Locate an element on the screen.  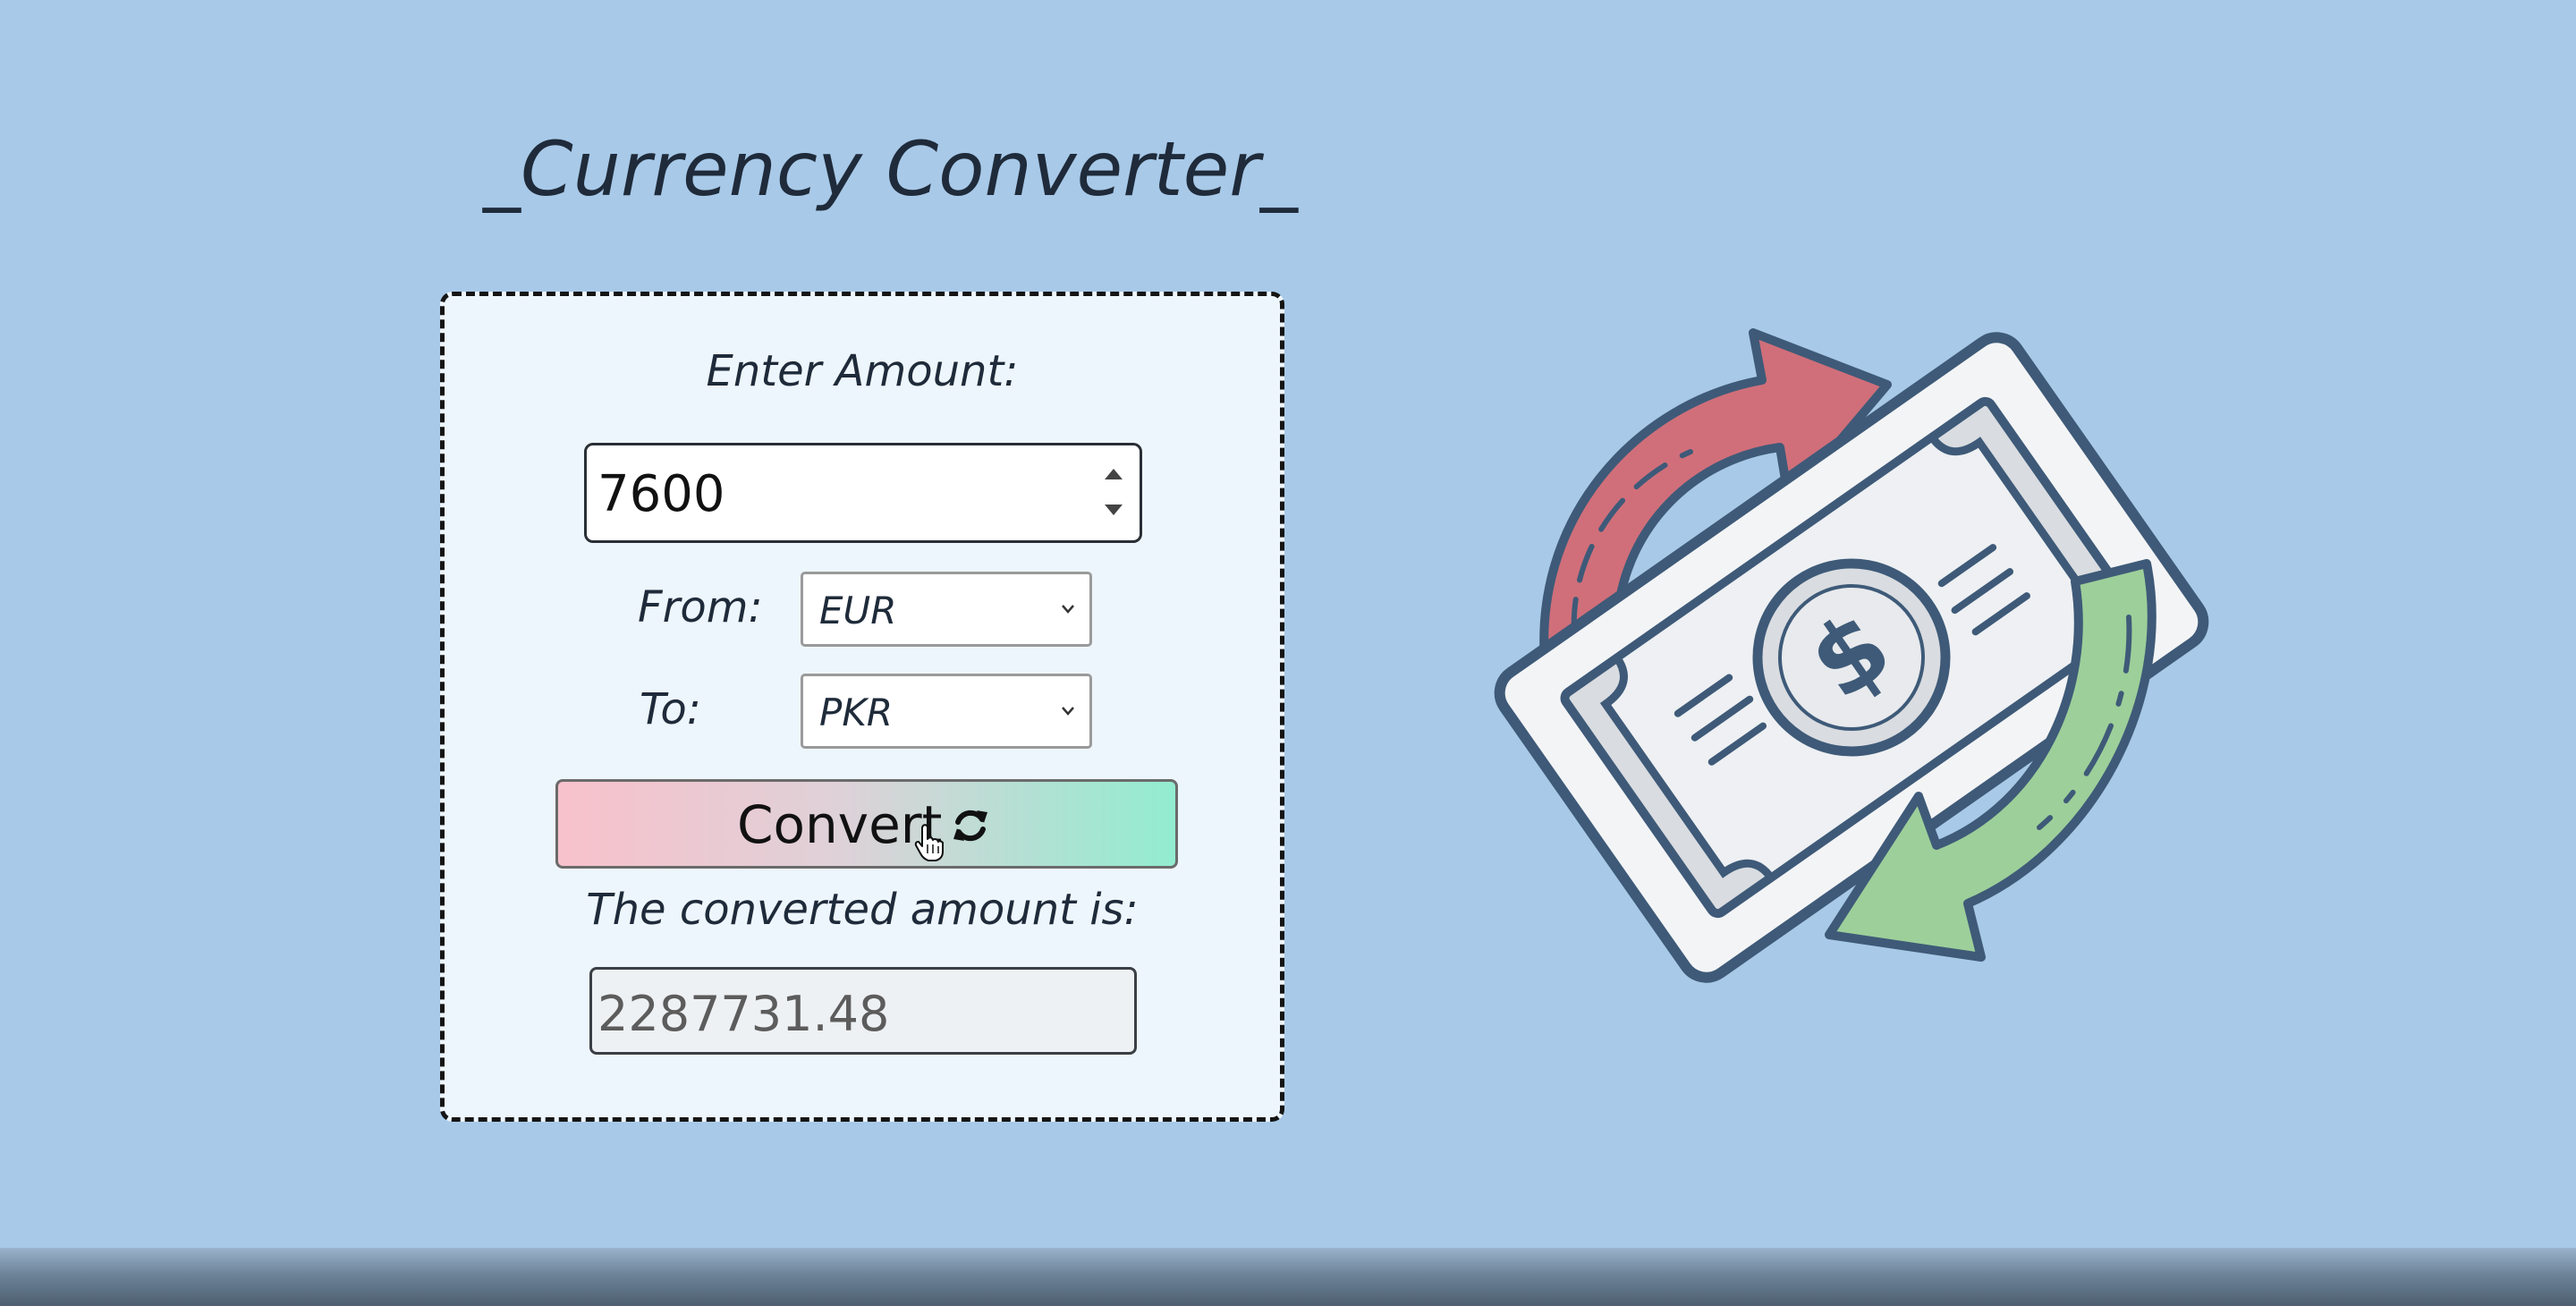
money-exchange-icon: $ is located at coordinates (1851, 656).